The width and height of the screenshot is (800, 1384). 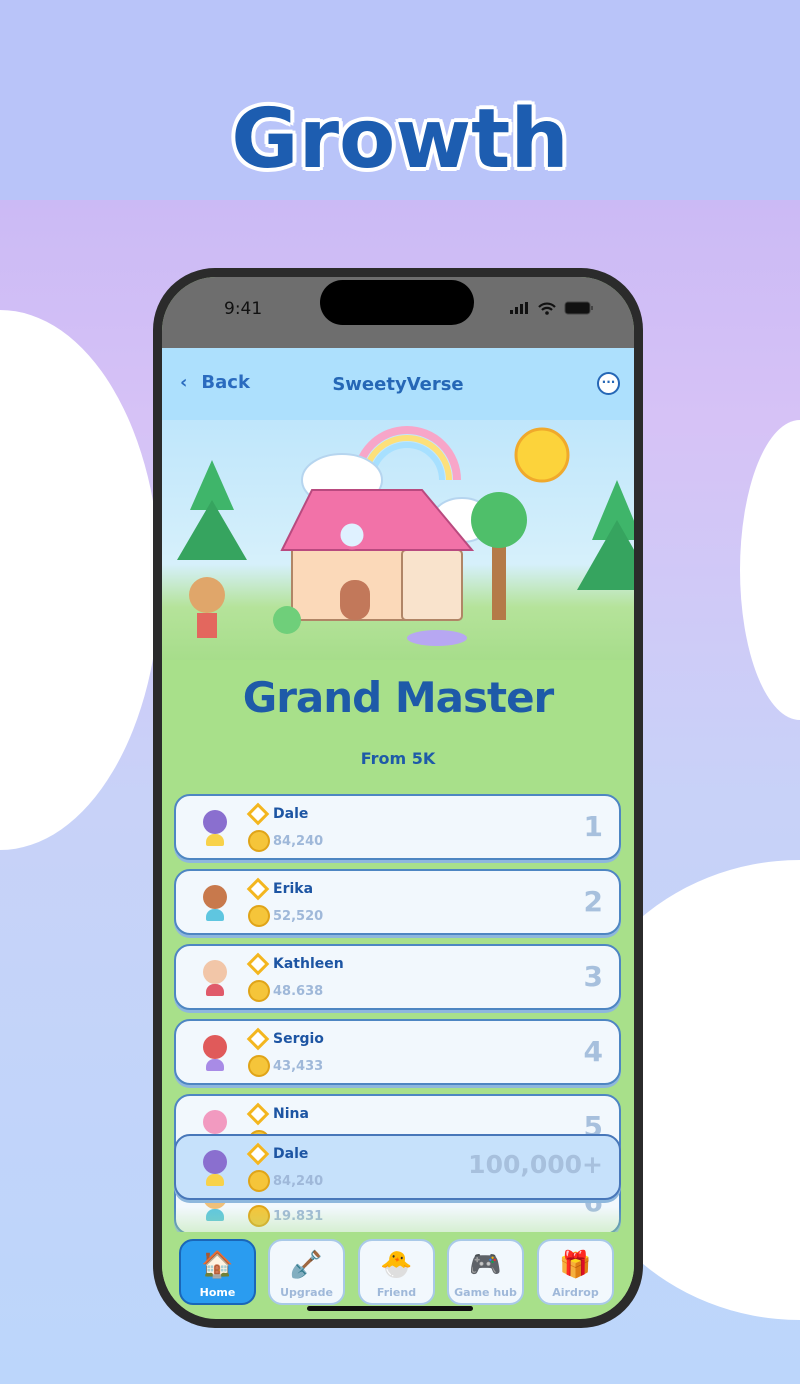 I want to click on sun-icon, so click(x=542, y=455).